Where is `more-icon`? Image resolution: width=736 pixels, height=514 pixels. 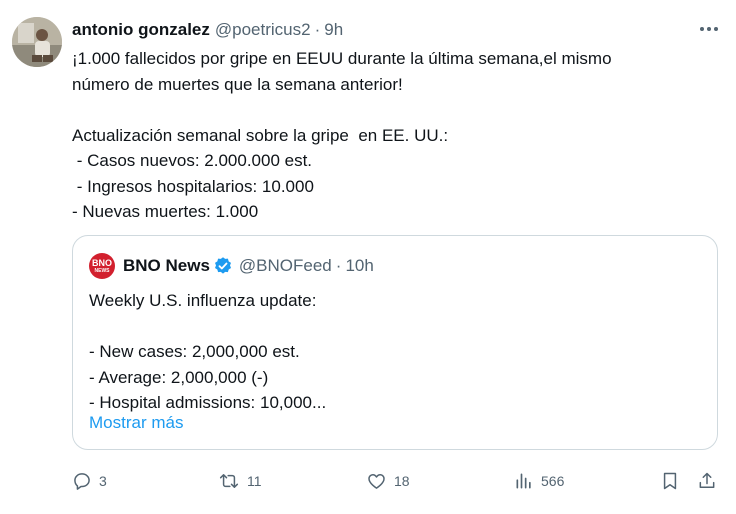 more-icon is located at coordinates (709, 29).